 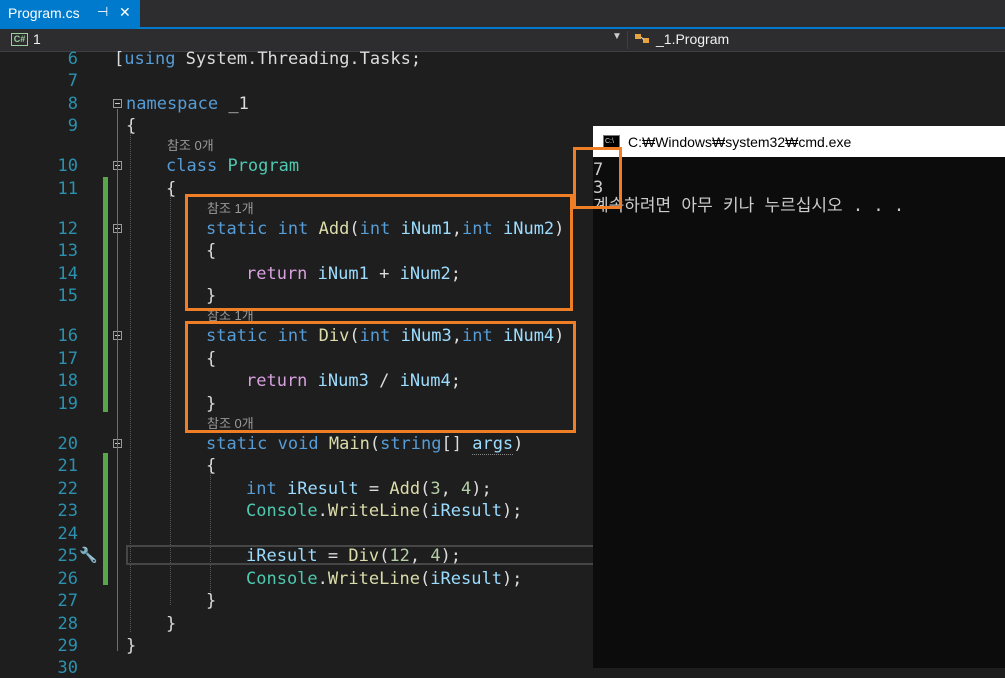 What do you see at coordinates (642, 38) in the screenshot?
I see `class-icon` at bounding box center [642, 38].